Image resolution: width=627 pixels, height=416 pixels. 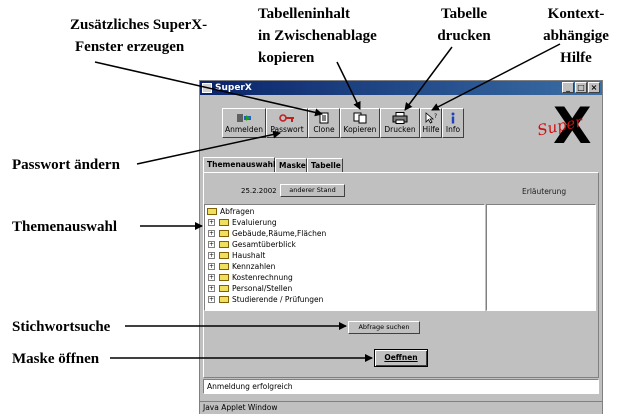 What do you see at coordinates (244, 118) in the screenshot?
I see `login-icon` at bounding box center [244, 118].